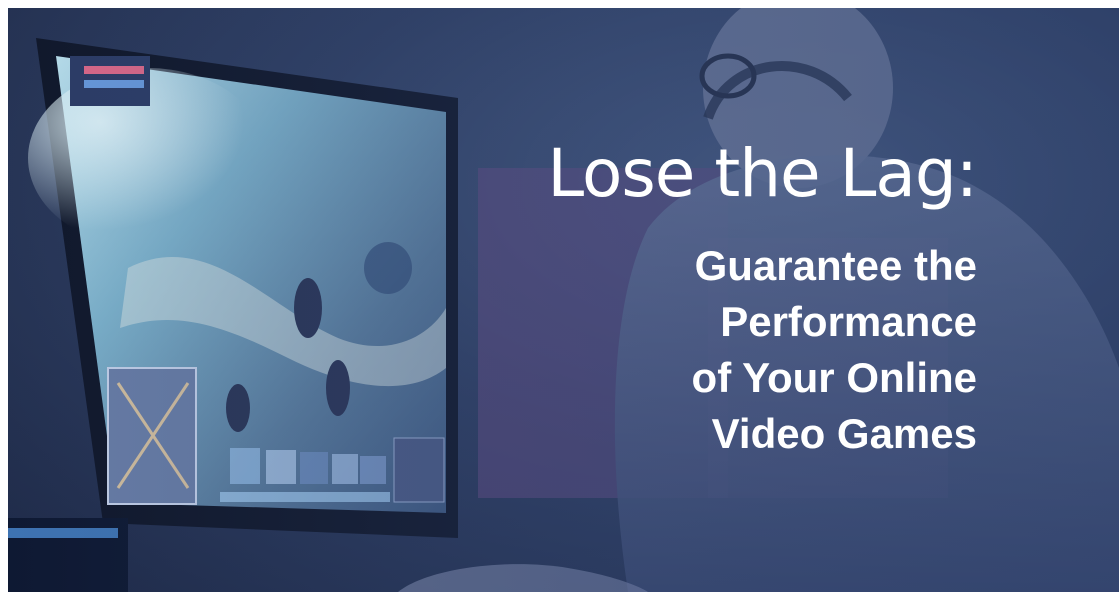  Describe the element at coordinates (762, 173) in the screenshot. I see `banner-title: Lose the Lag:` at that location.